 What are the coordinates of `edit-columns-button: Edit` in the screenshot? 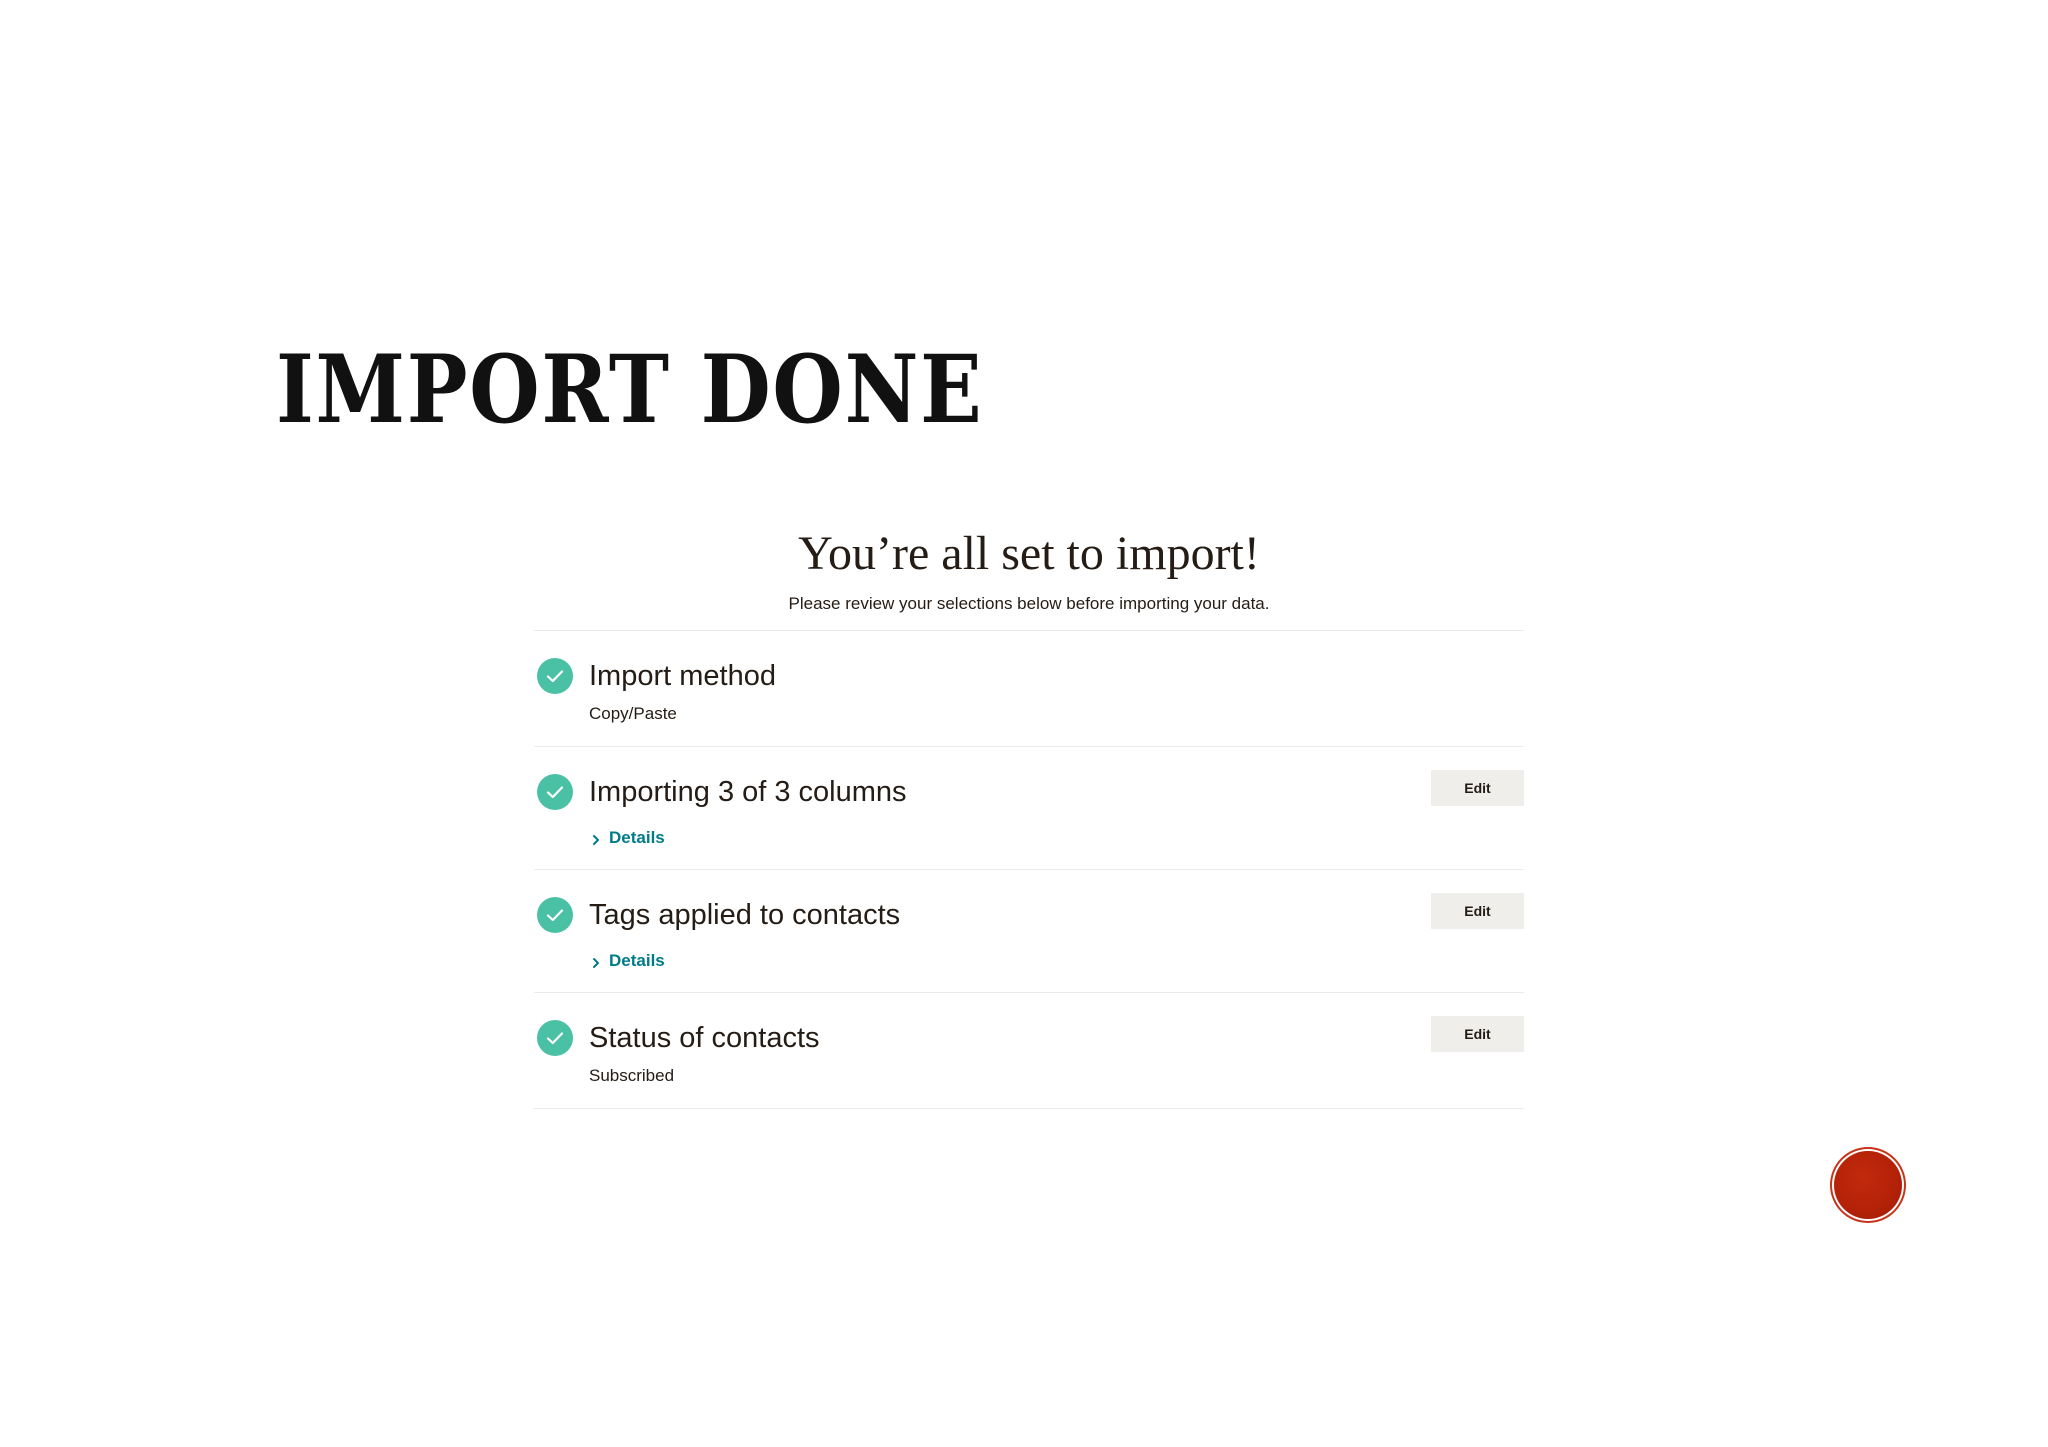 It's located at (1477, 788).